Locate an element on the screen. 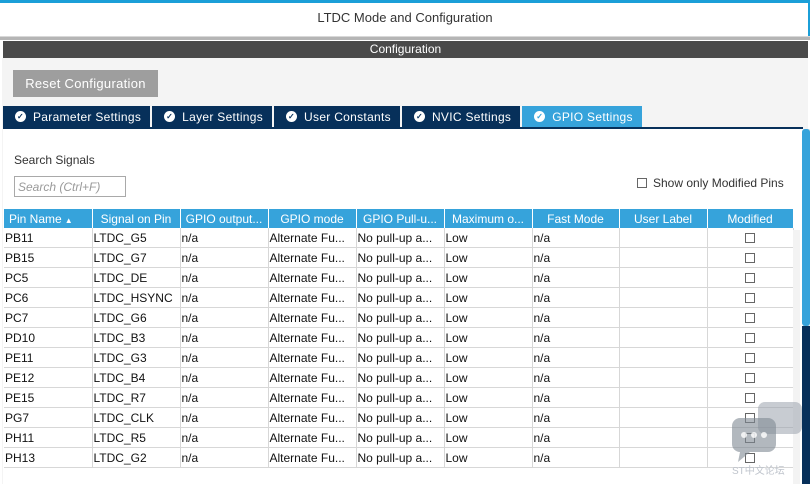  tab-nvic-settings: ✓ NVIC Settings is located at coordinates (461, 116).